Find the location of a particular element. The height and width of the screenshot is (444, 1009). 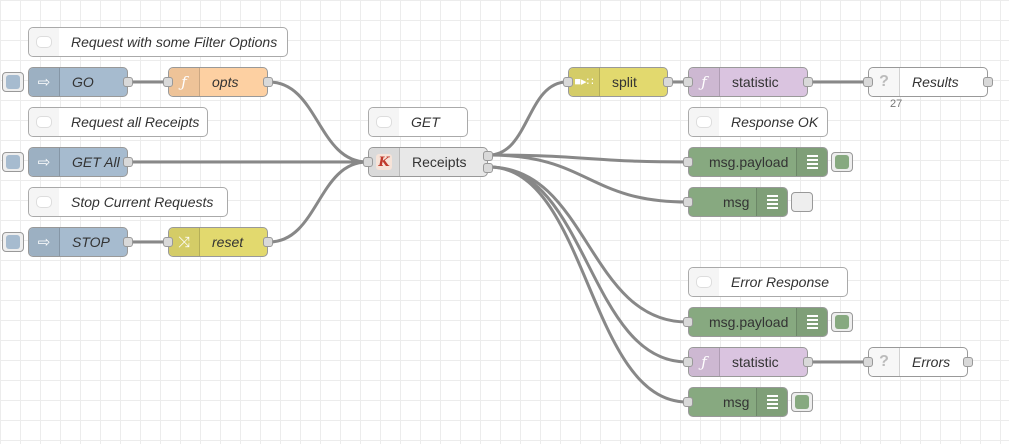

question-icon: ? is located at coordinates (884, 362).